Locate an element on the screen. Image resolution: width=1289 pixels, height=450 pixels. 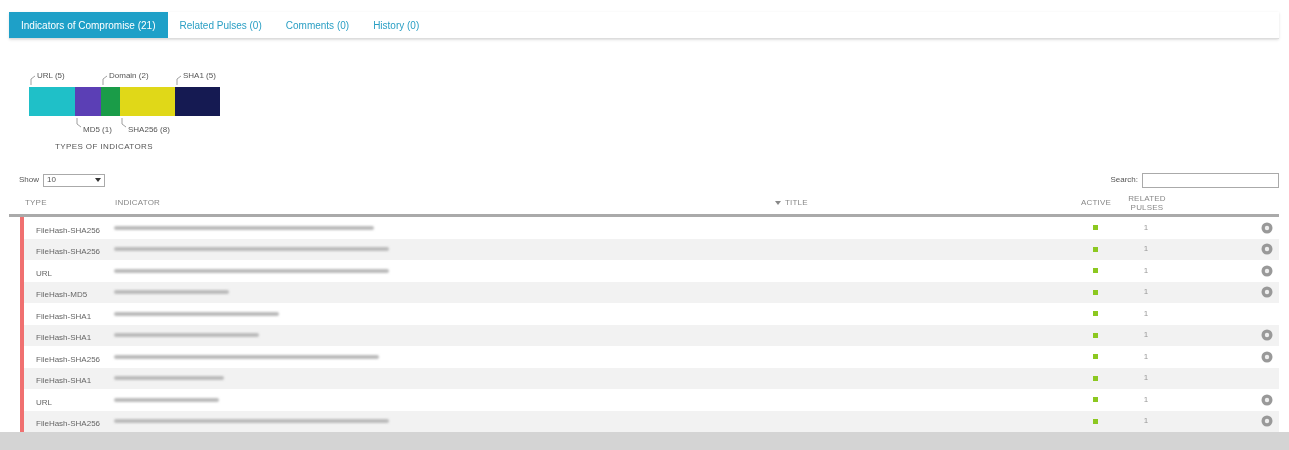
tab: Related Pulses (0) is located at coordinates (220, 25).